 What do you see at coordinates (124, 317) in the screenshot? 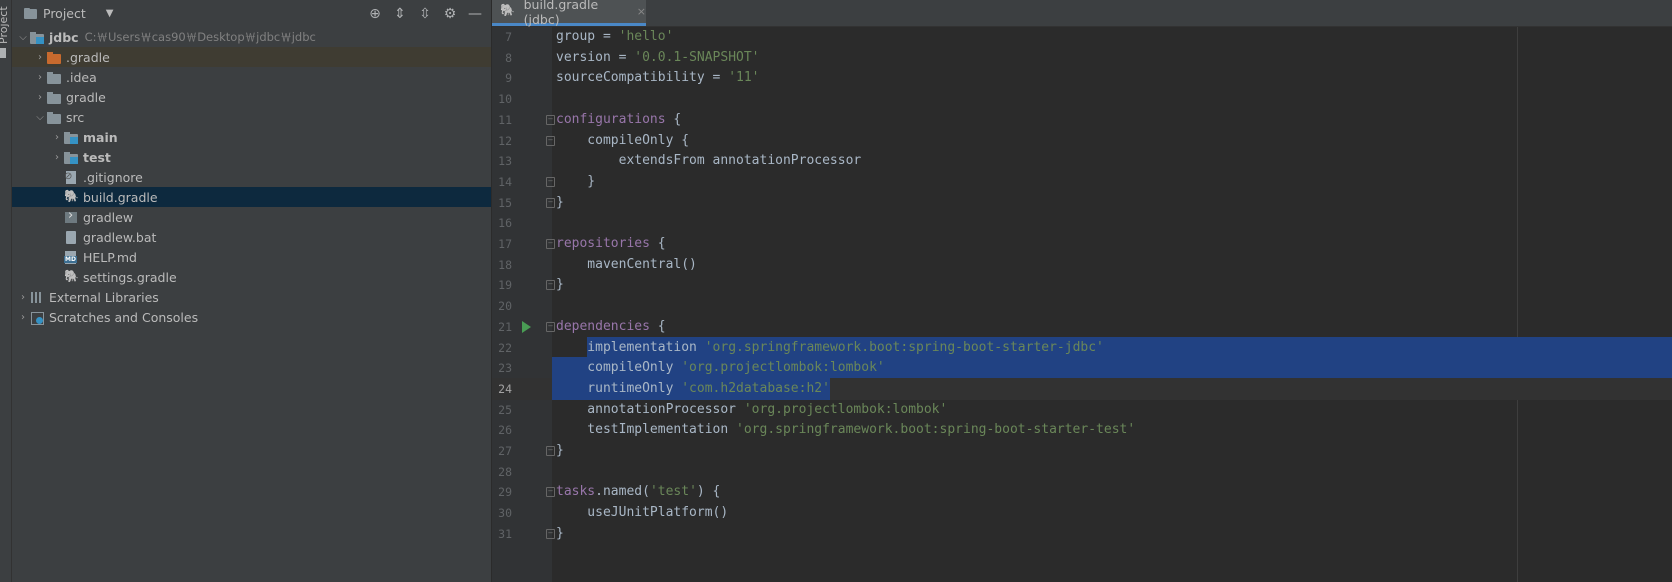
I see `tree-item-label: Scratches and Consoles` at bounding box center [124, 317].